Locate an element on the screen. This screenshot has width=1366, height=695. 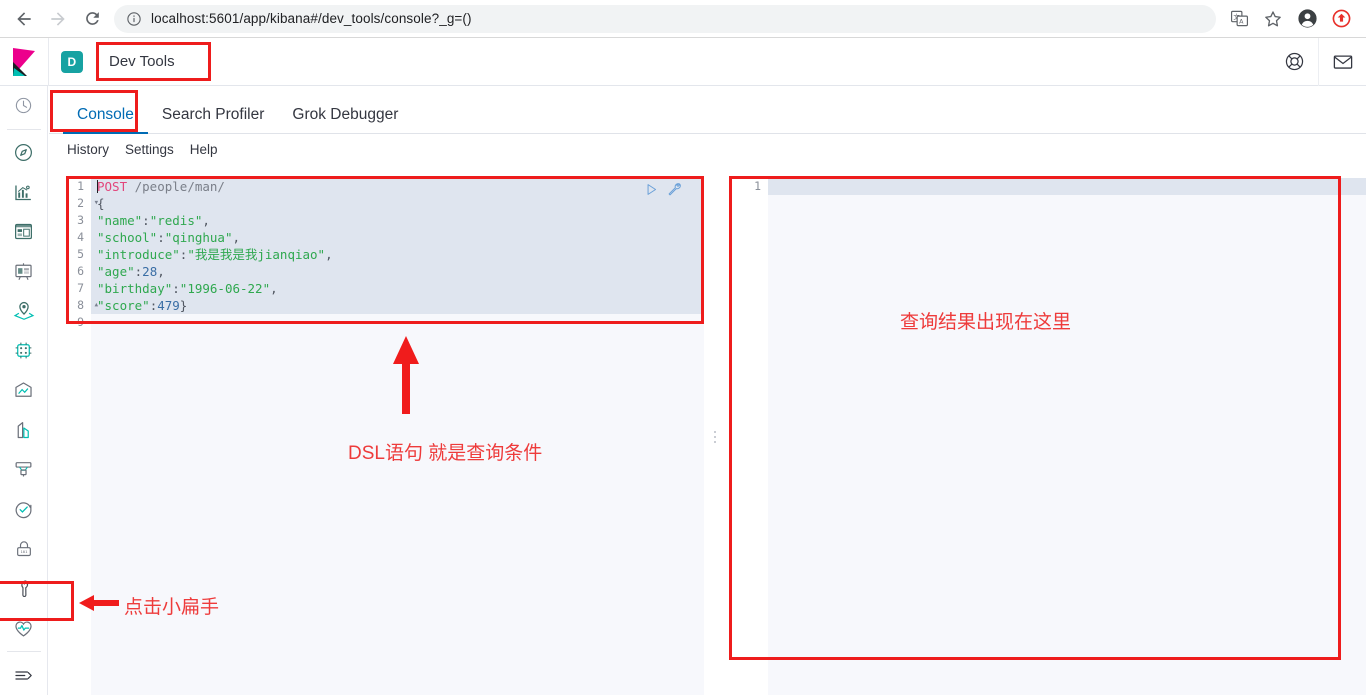
logs-icon is located at coordinates (23, 429).